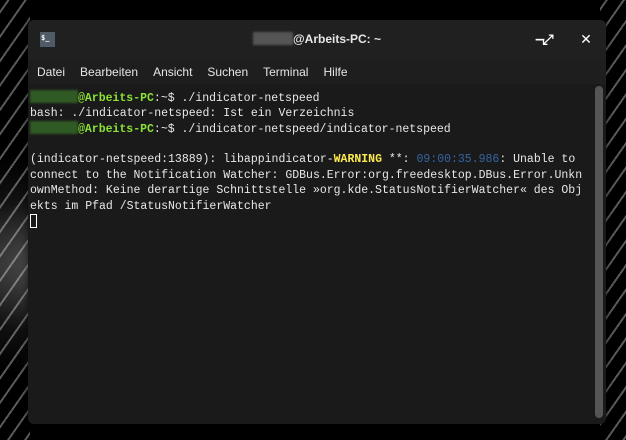  What do you see at coordinates (176, 72) in the screenshot?
I see `menu-ansicht: Ansicht` at bounding box center [176, 72].